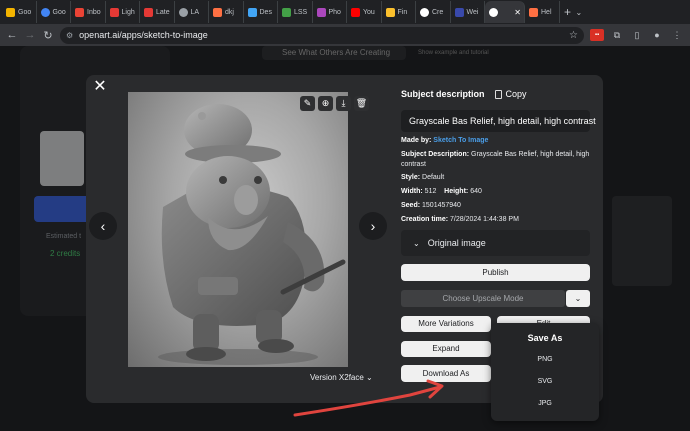 This screenshot has width=690, height=431. I want to click on see-others-button: See What Others Are Creating, so click(334, 53).